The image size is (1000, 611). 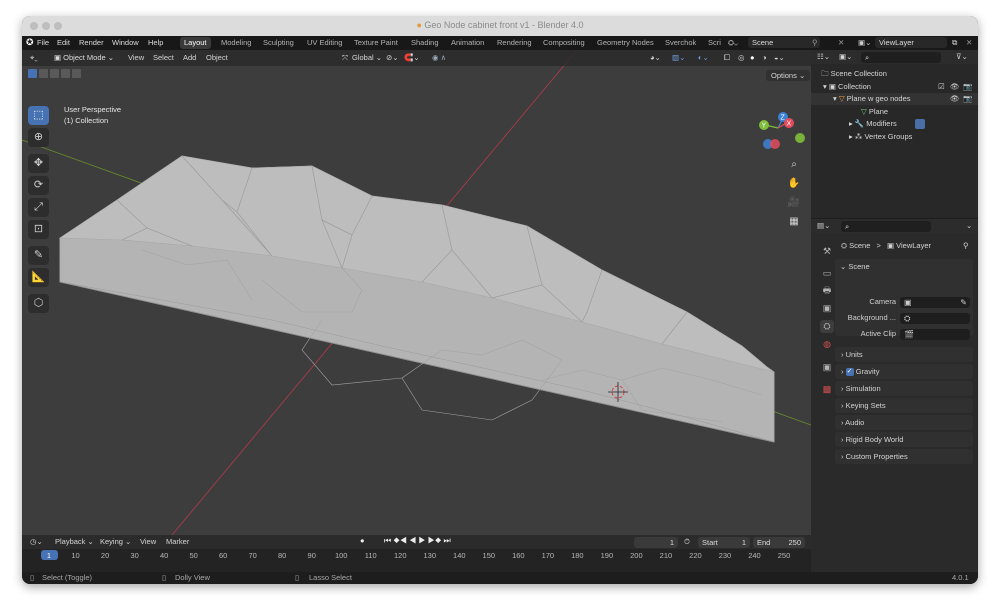 What do you see at coordinates (34, 58) in the screenshot?
I see `editor-type-icon: ⌖⌄` at bounding box center [34, 58].